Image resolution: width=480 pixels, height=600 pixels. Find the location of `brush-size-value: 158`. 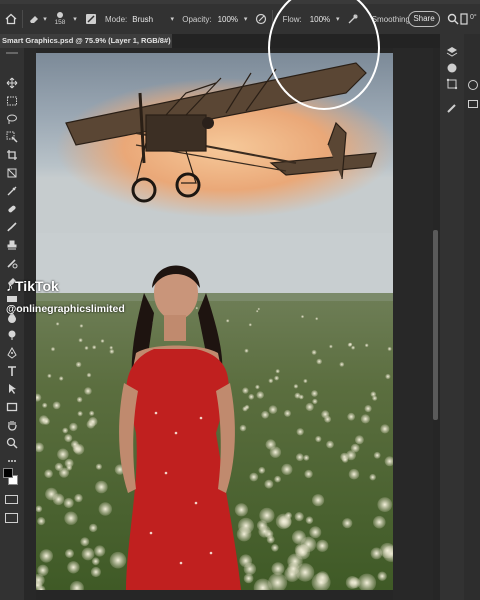

brush-size-value: 158 is located at coordinates (60, 22).